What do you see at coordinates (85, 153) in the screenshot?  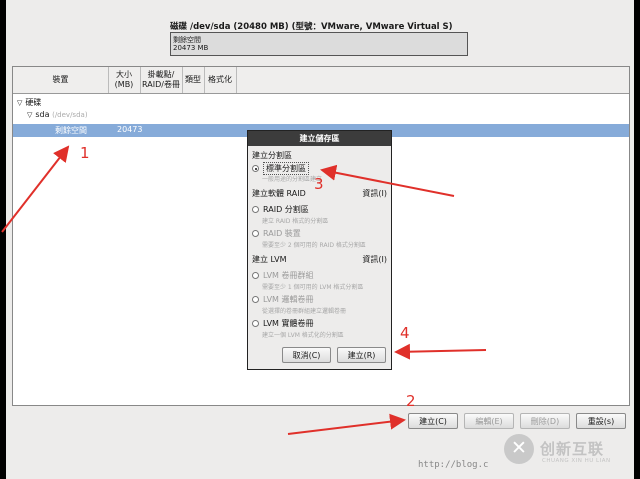 I see `annotation-number-1: 1` at bounding box center [85, 153].